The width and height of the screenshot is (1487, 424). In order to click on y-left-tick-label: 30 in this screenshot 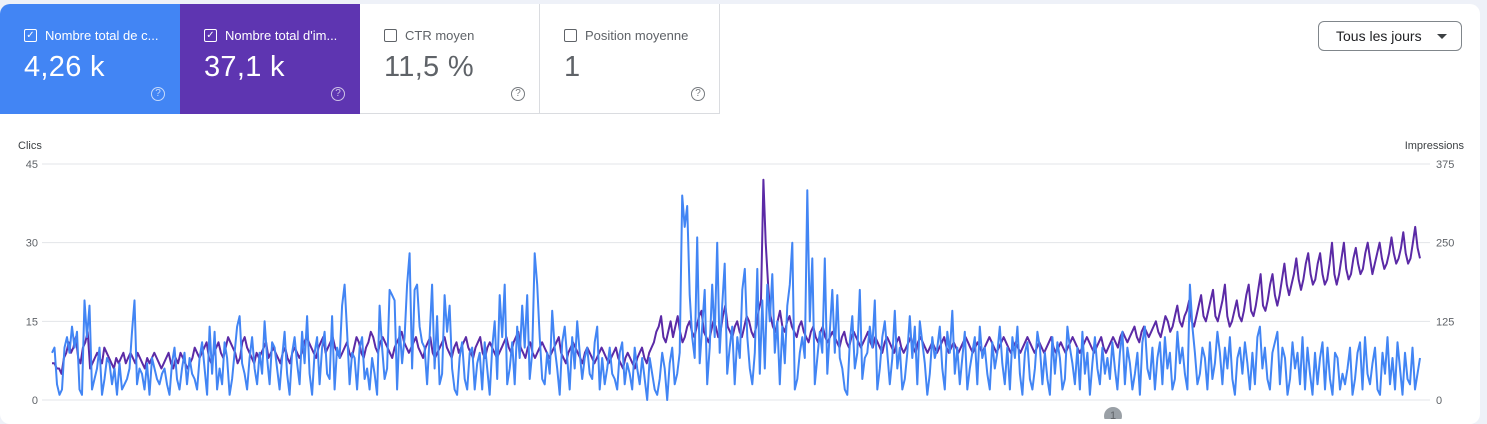, I will do `click(32, 244)`.